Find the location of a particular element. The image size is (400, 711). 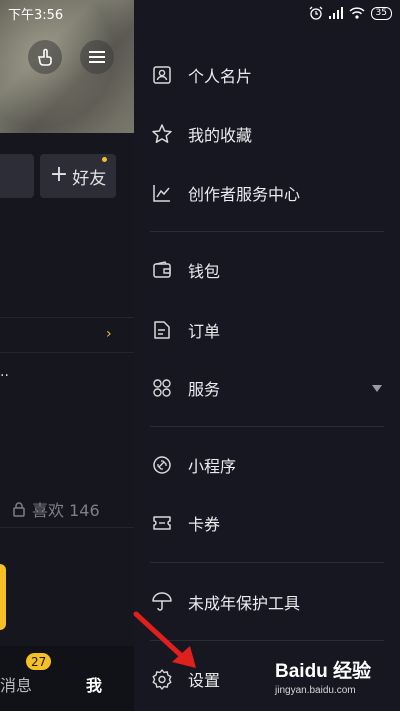

menu-item-wallet: 钱包 is located at coordinates (267, 270).